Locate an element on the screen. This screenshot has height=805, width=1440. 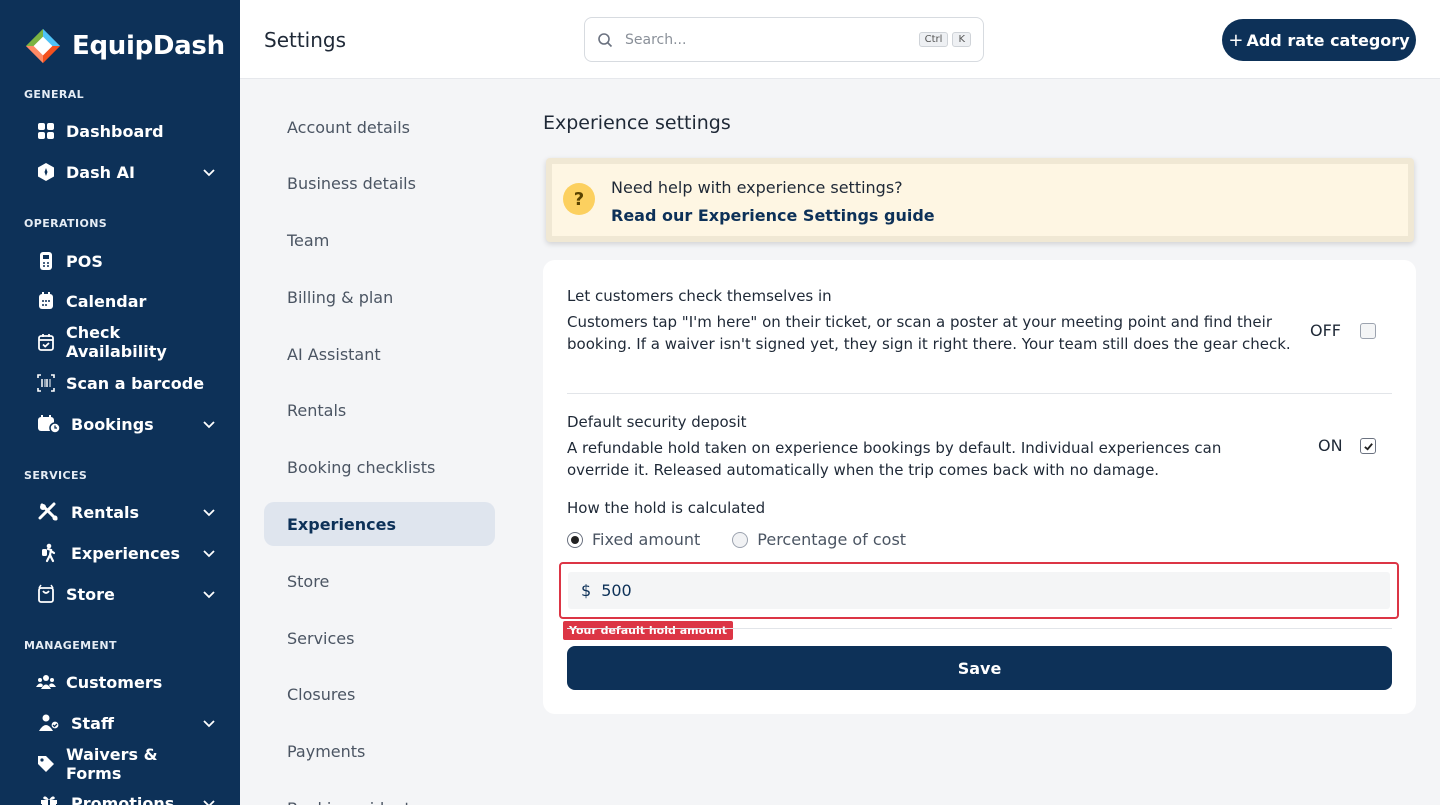
bookings-icon is located at coordinates (48, 424).